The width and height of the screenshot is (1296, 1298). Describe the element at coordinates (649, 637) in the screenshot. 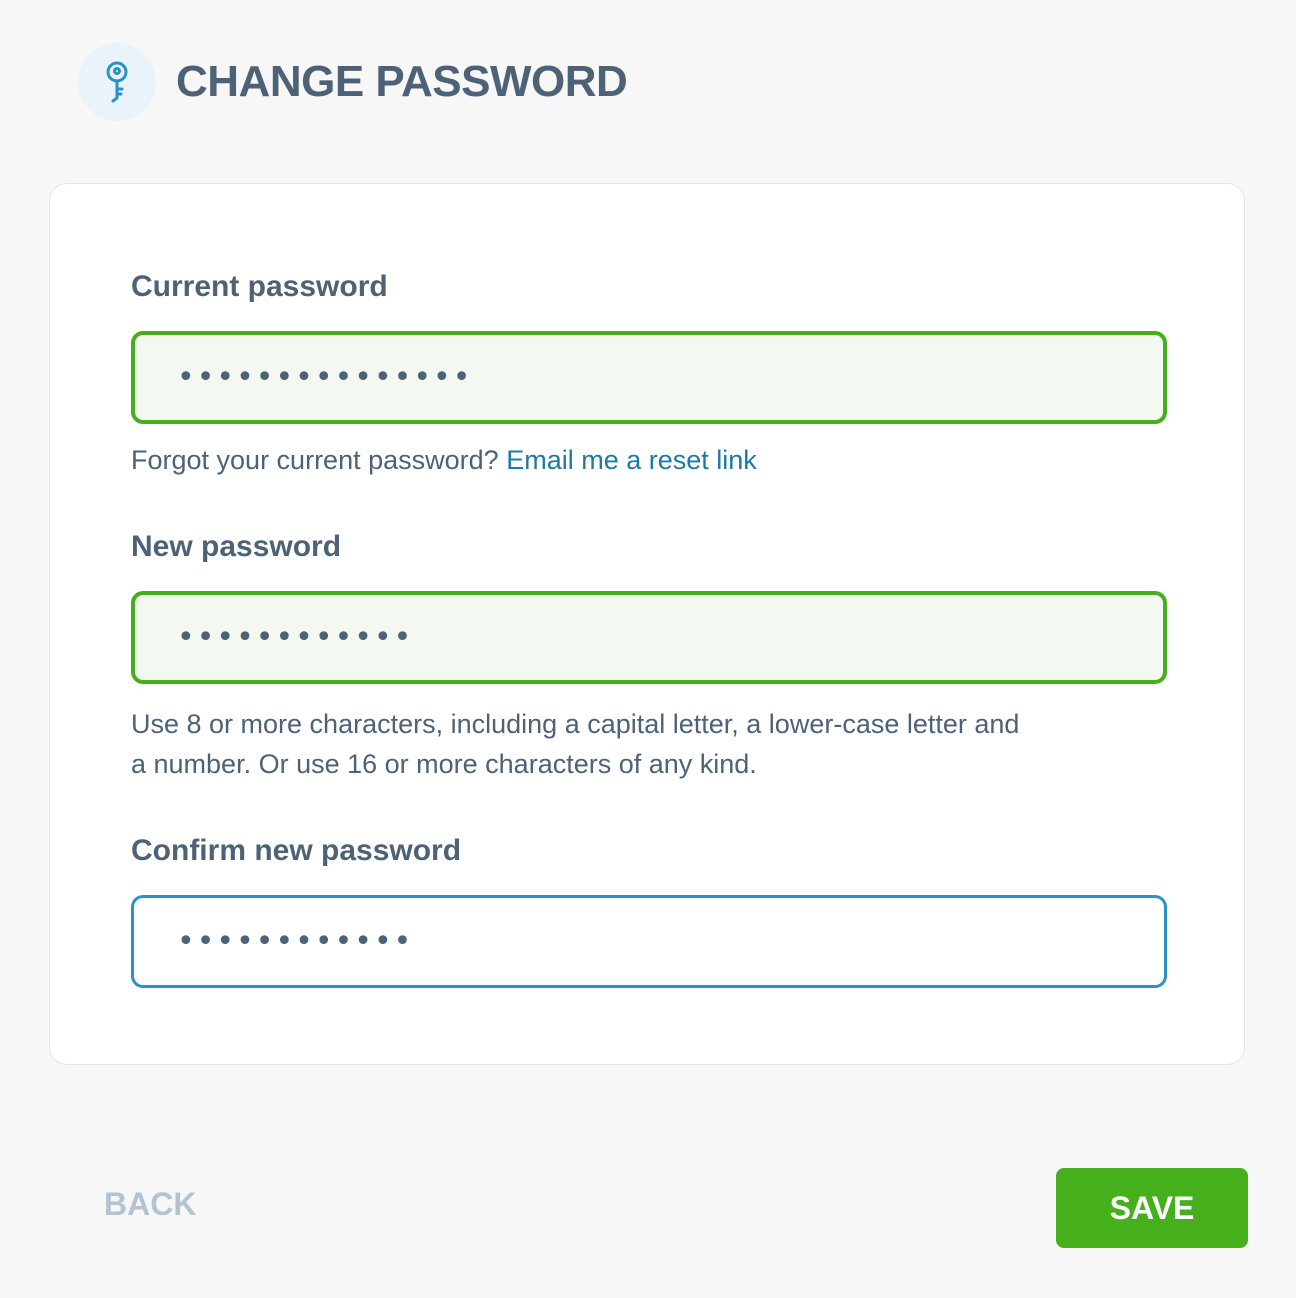

I see `new-password-input: ••••••••••••` at that location.